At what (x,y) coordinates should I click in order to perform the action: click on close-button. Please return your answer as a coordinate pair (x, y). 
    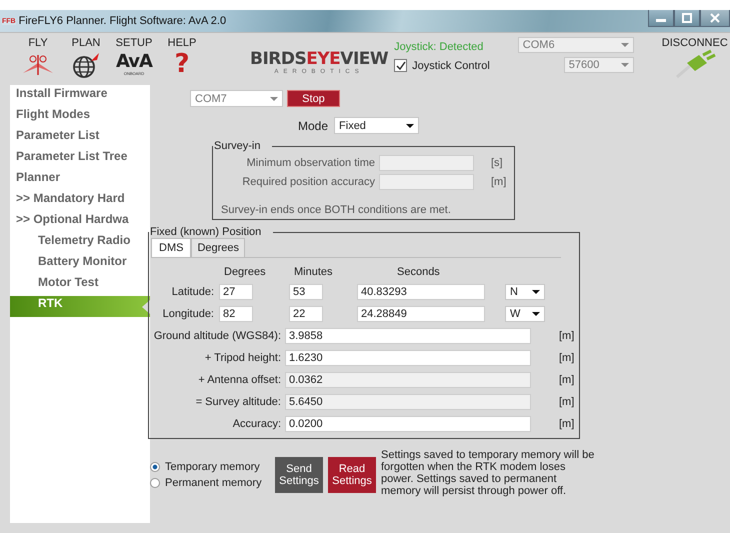
    Looking at the image, I should click on (715, 18).